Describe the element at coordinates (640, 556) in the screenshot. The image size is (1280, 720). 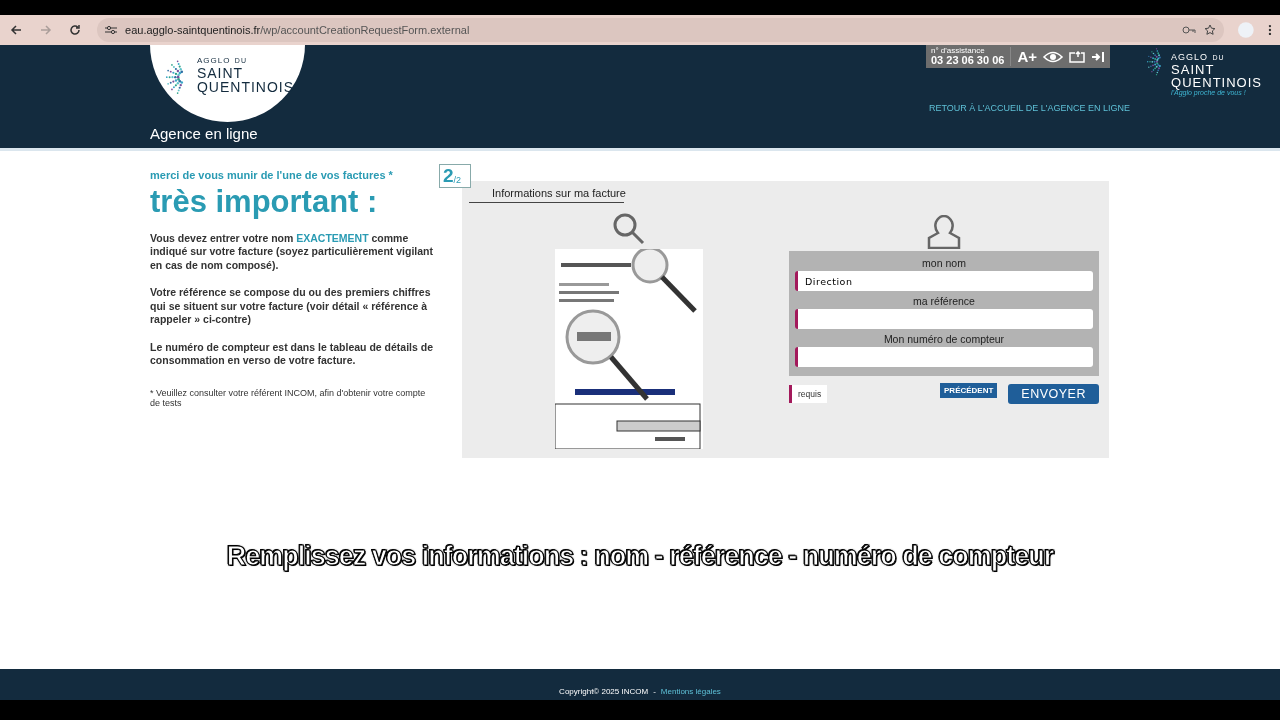
I see `video-subtitle: Remplissez vos informations : nom - référence - numéro de compteur` at that location.